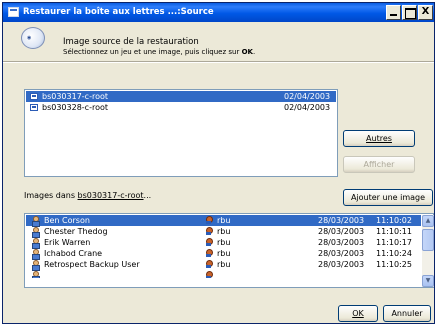  What do you see at coordinates (428, 221) in the screenshot?
I see `scroll-up-icon: ▲` at bounding box center [428, 221].